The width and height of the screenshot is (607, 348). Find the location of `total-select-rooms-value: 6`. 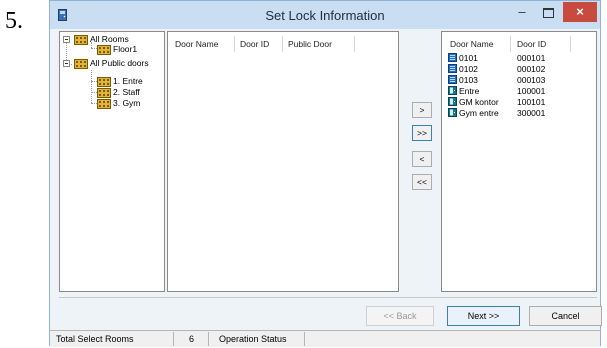

total-select-rooms-value: 6 is located at coordinates (192, 339).